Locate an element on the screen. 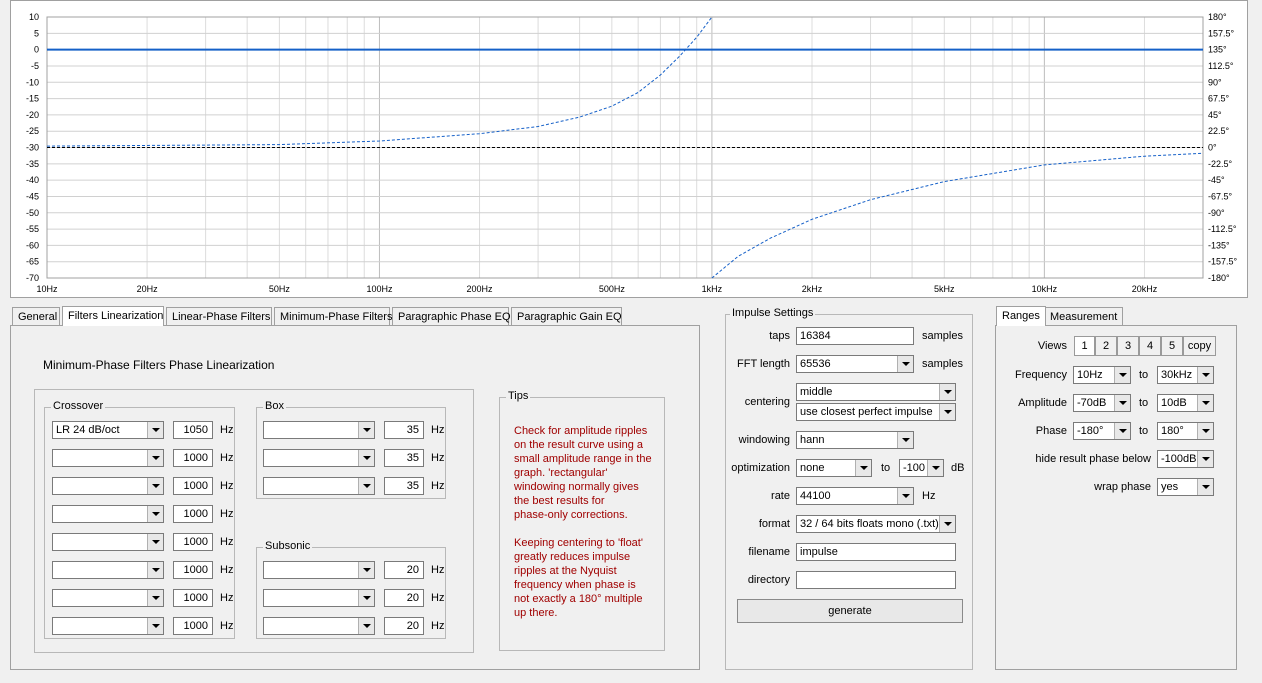 Image resolution: width=1262 pixels, height=683 pixels. y-tick-label: 0 is located at coordinates (36, 50).